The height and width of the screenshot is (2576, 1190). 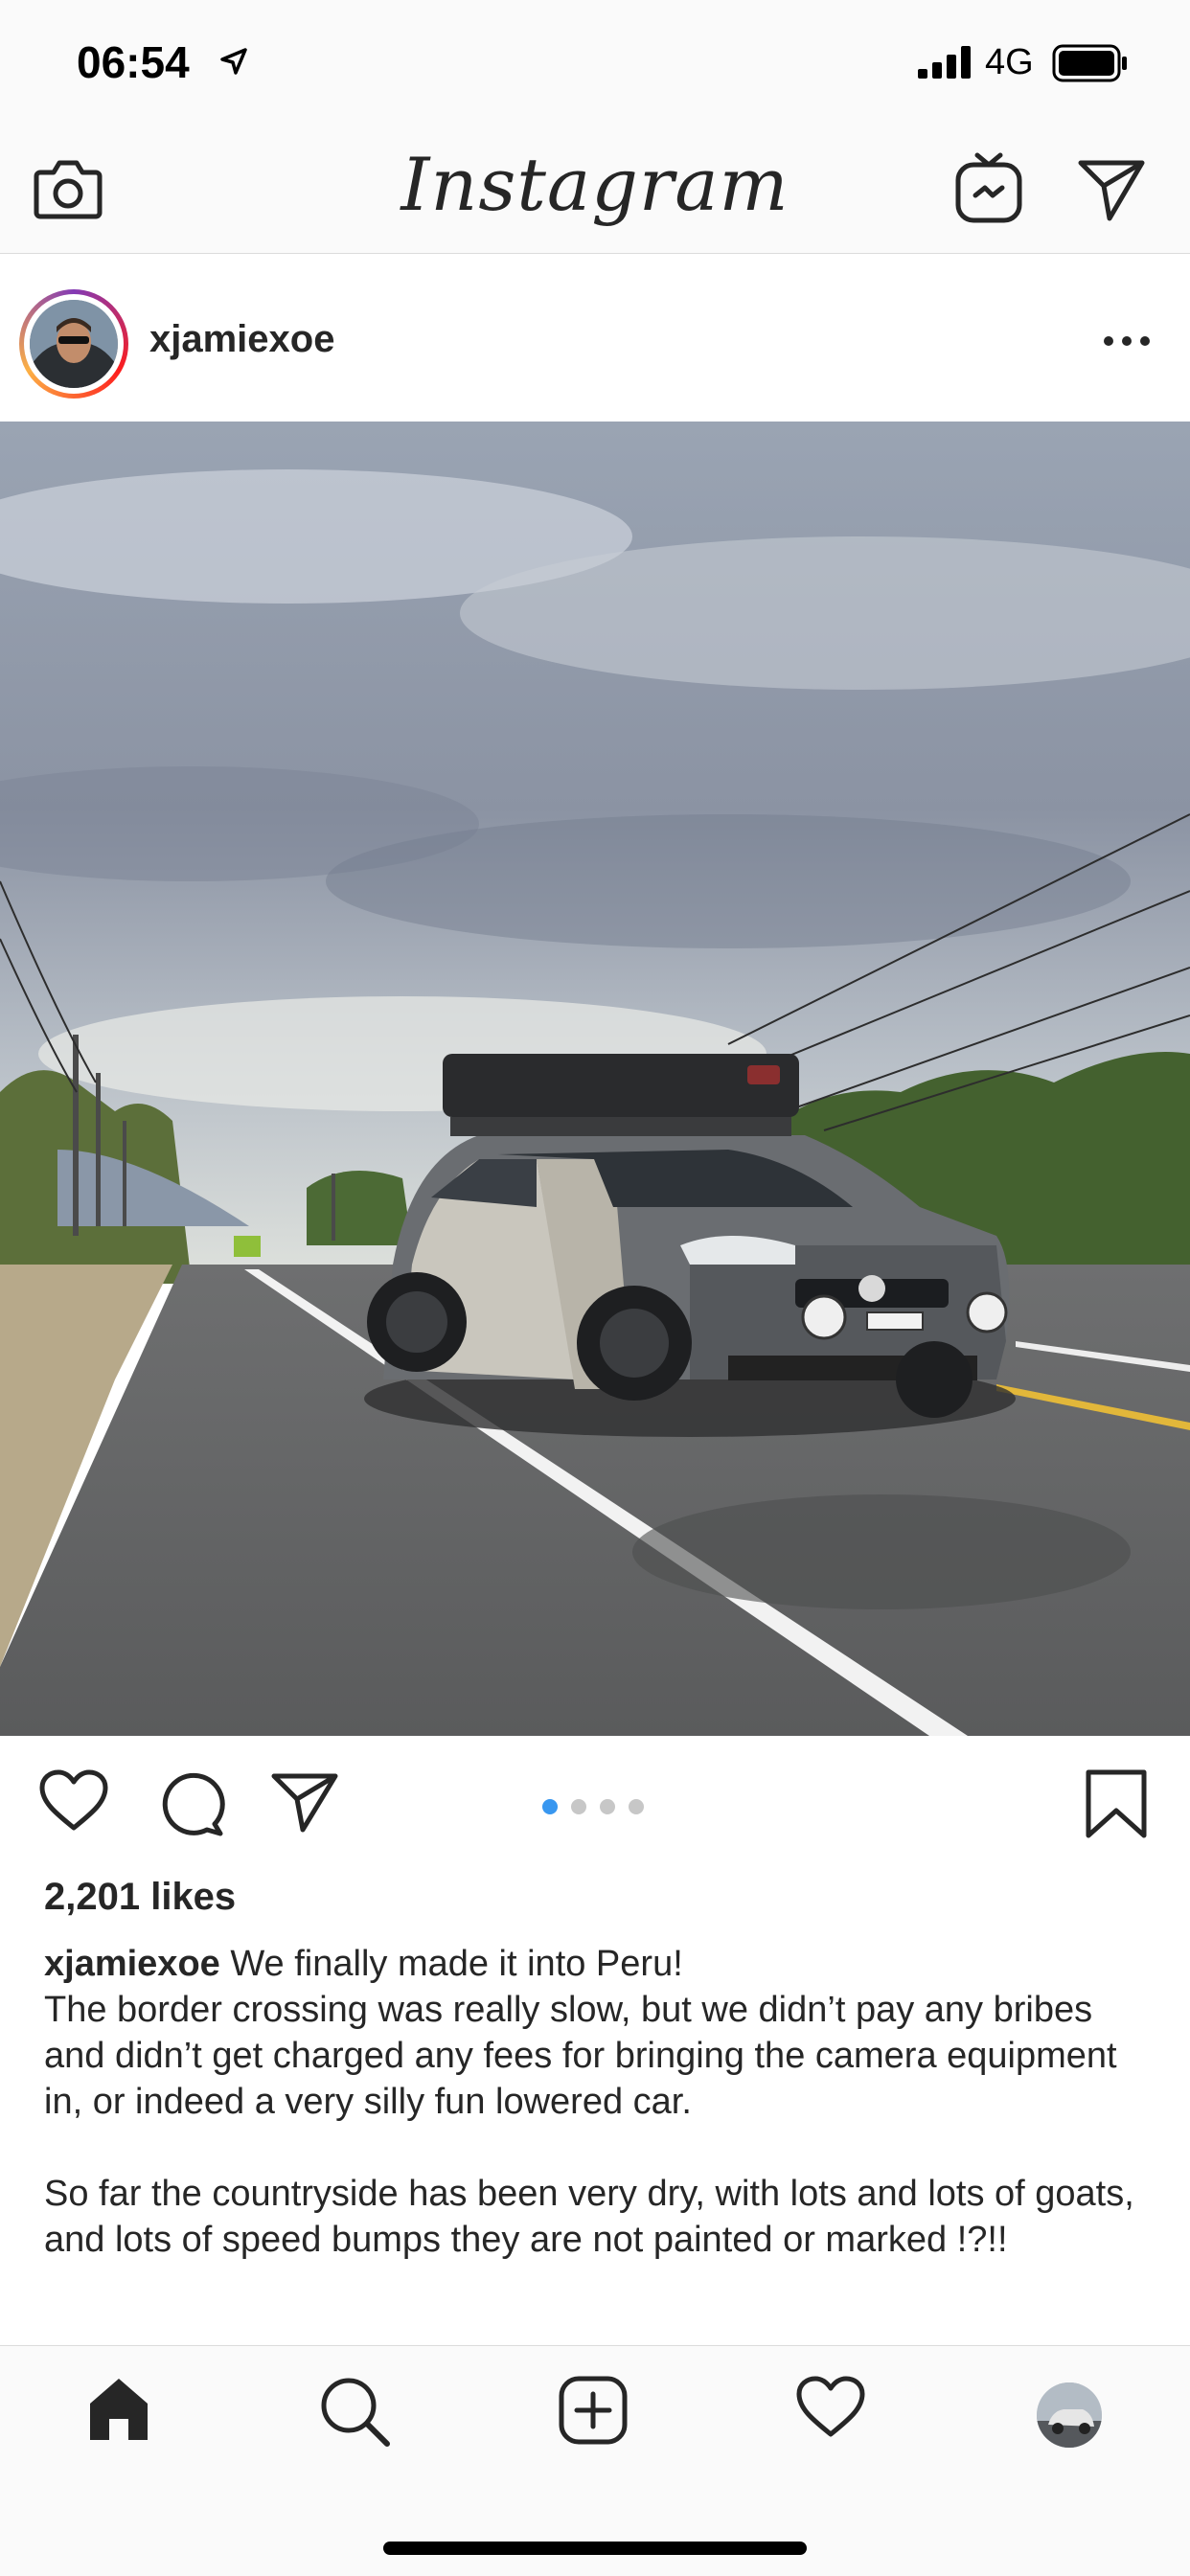 What do you see at coordinates (595, 194) in the screenshot?
I see `app-header: Instagram` at bounding box center [595, 194].